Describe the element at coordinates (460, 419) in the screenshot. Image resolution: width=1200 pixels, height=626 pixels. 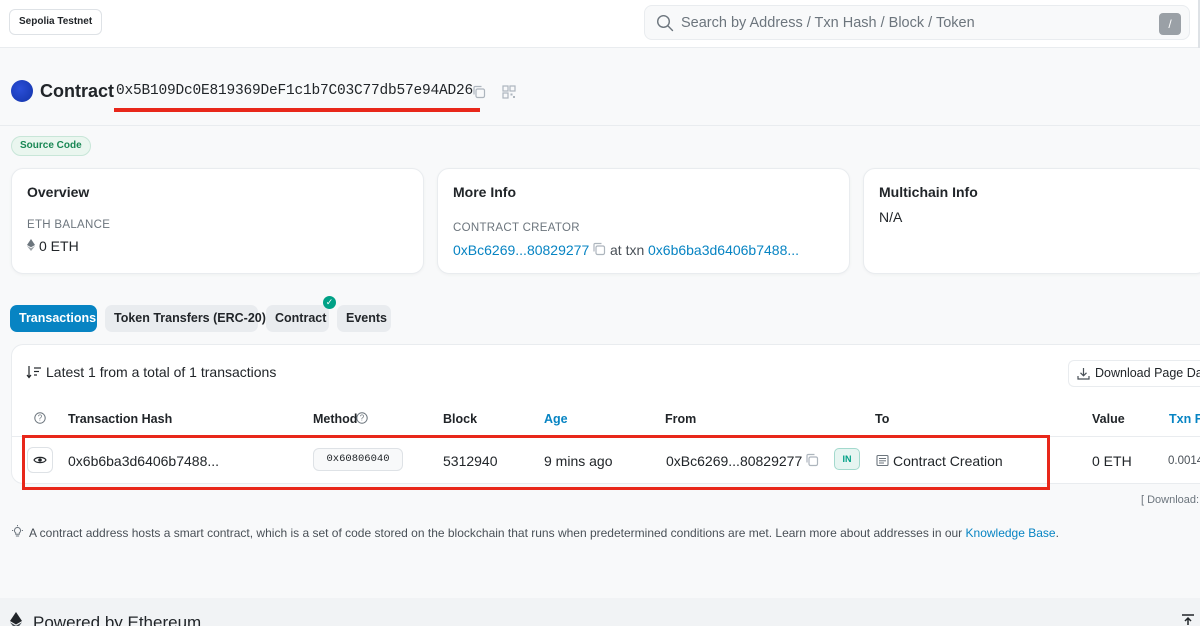
I see `column-header-block: Block` at that location.